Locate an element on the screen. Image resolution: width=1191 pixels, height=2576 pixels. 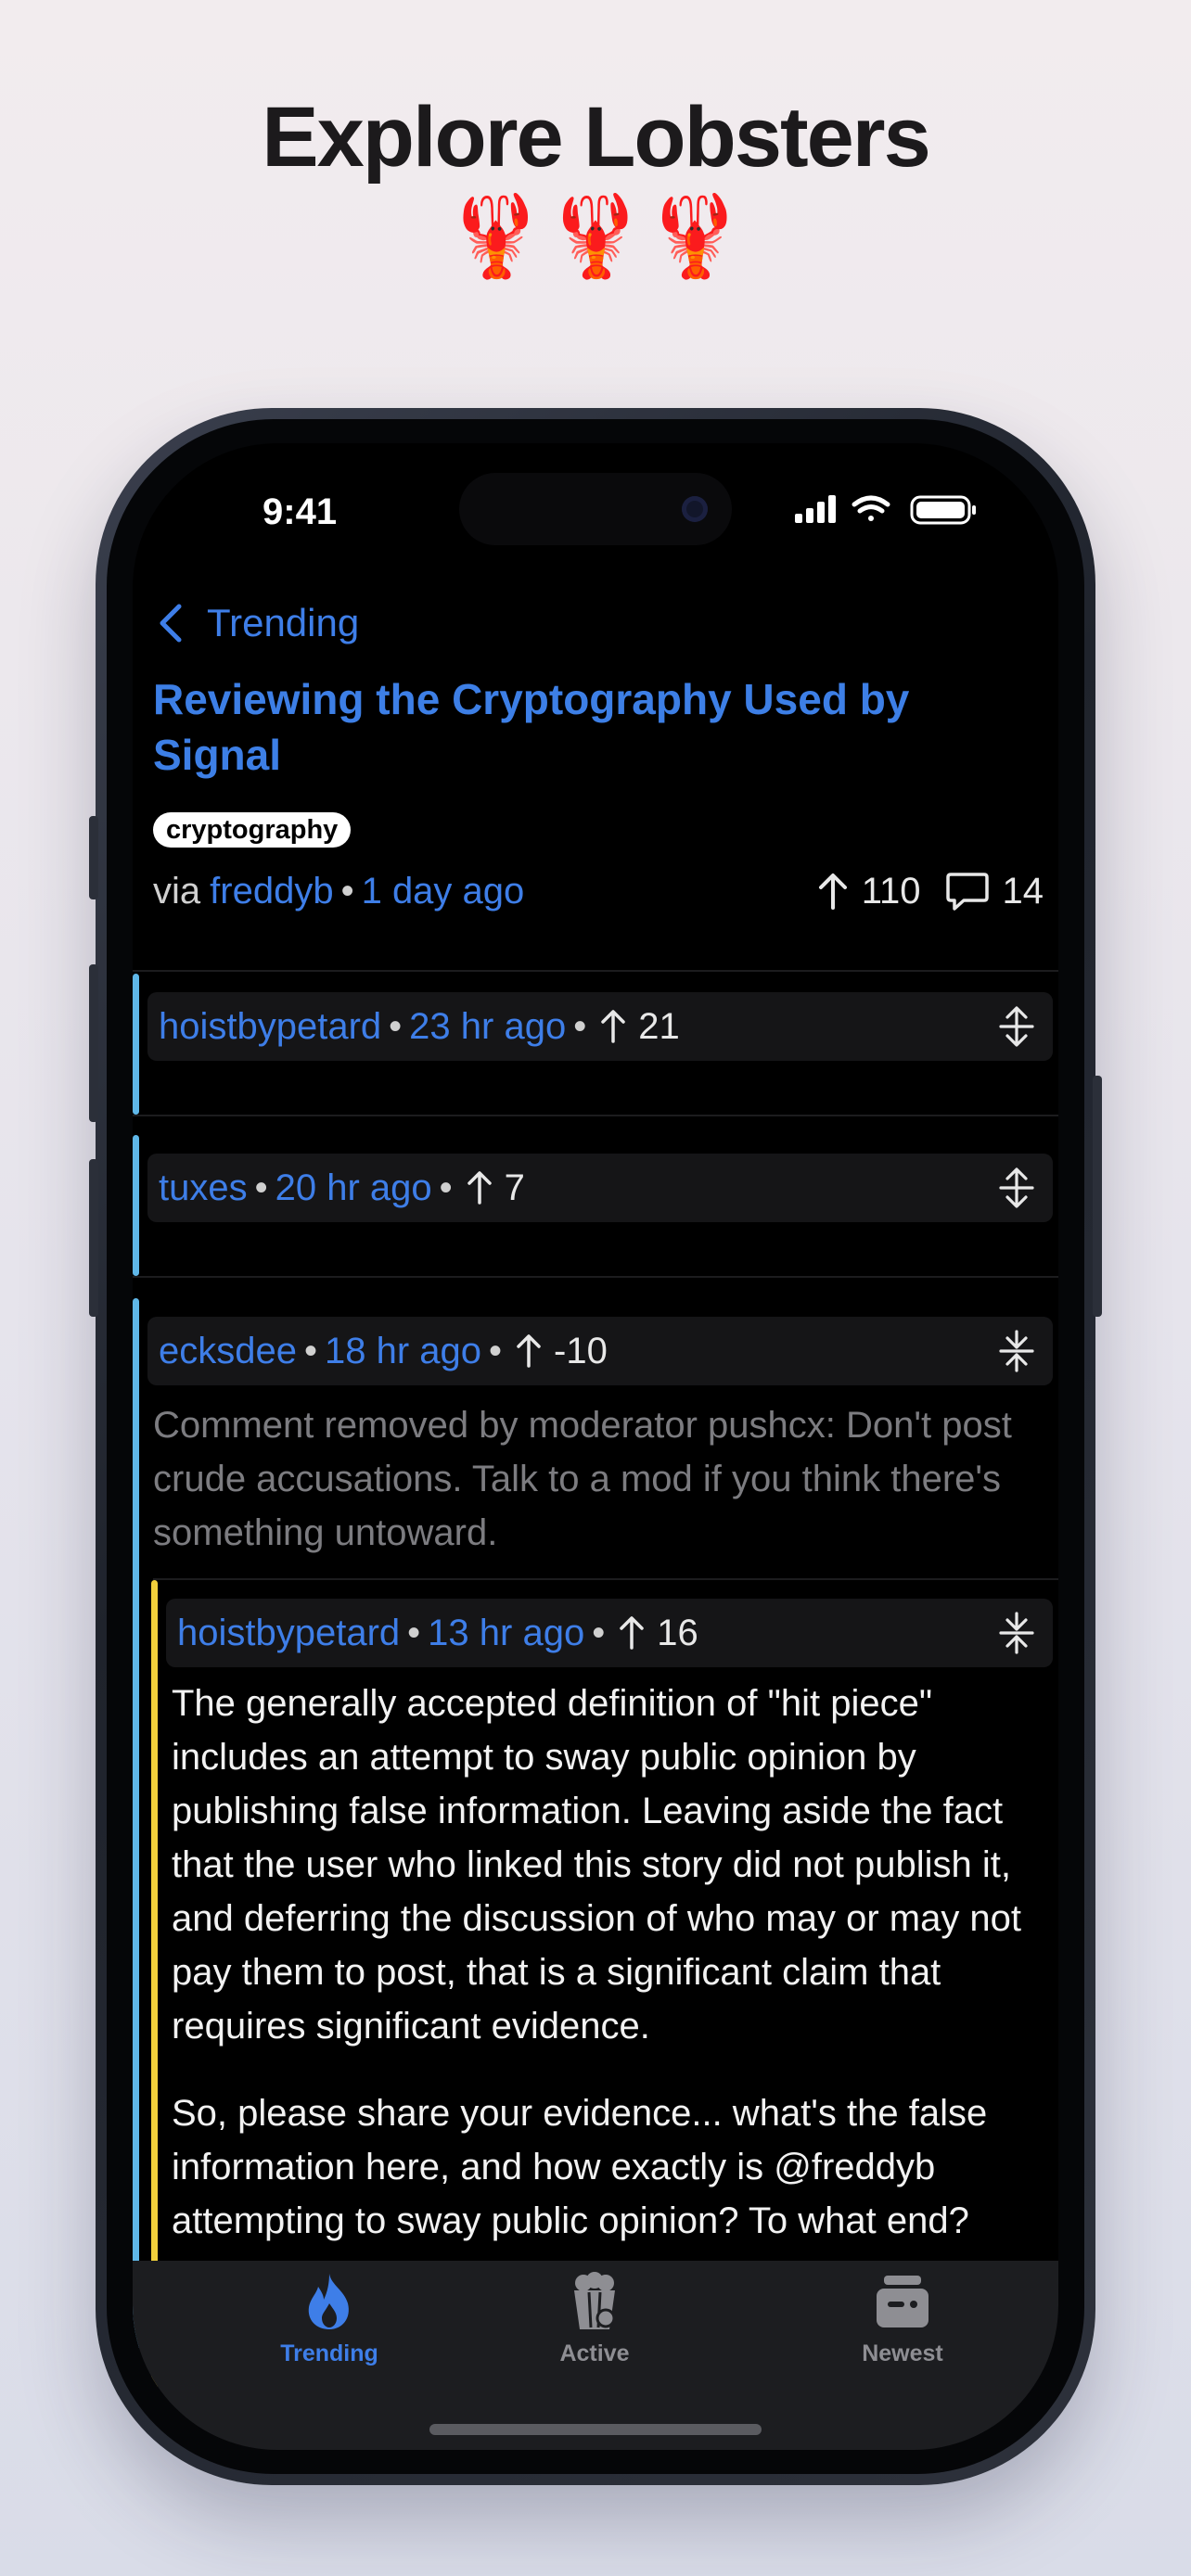
comment-age: 20 hr ago is located at coordinates (353, 1188).